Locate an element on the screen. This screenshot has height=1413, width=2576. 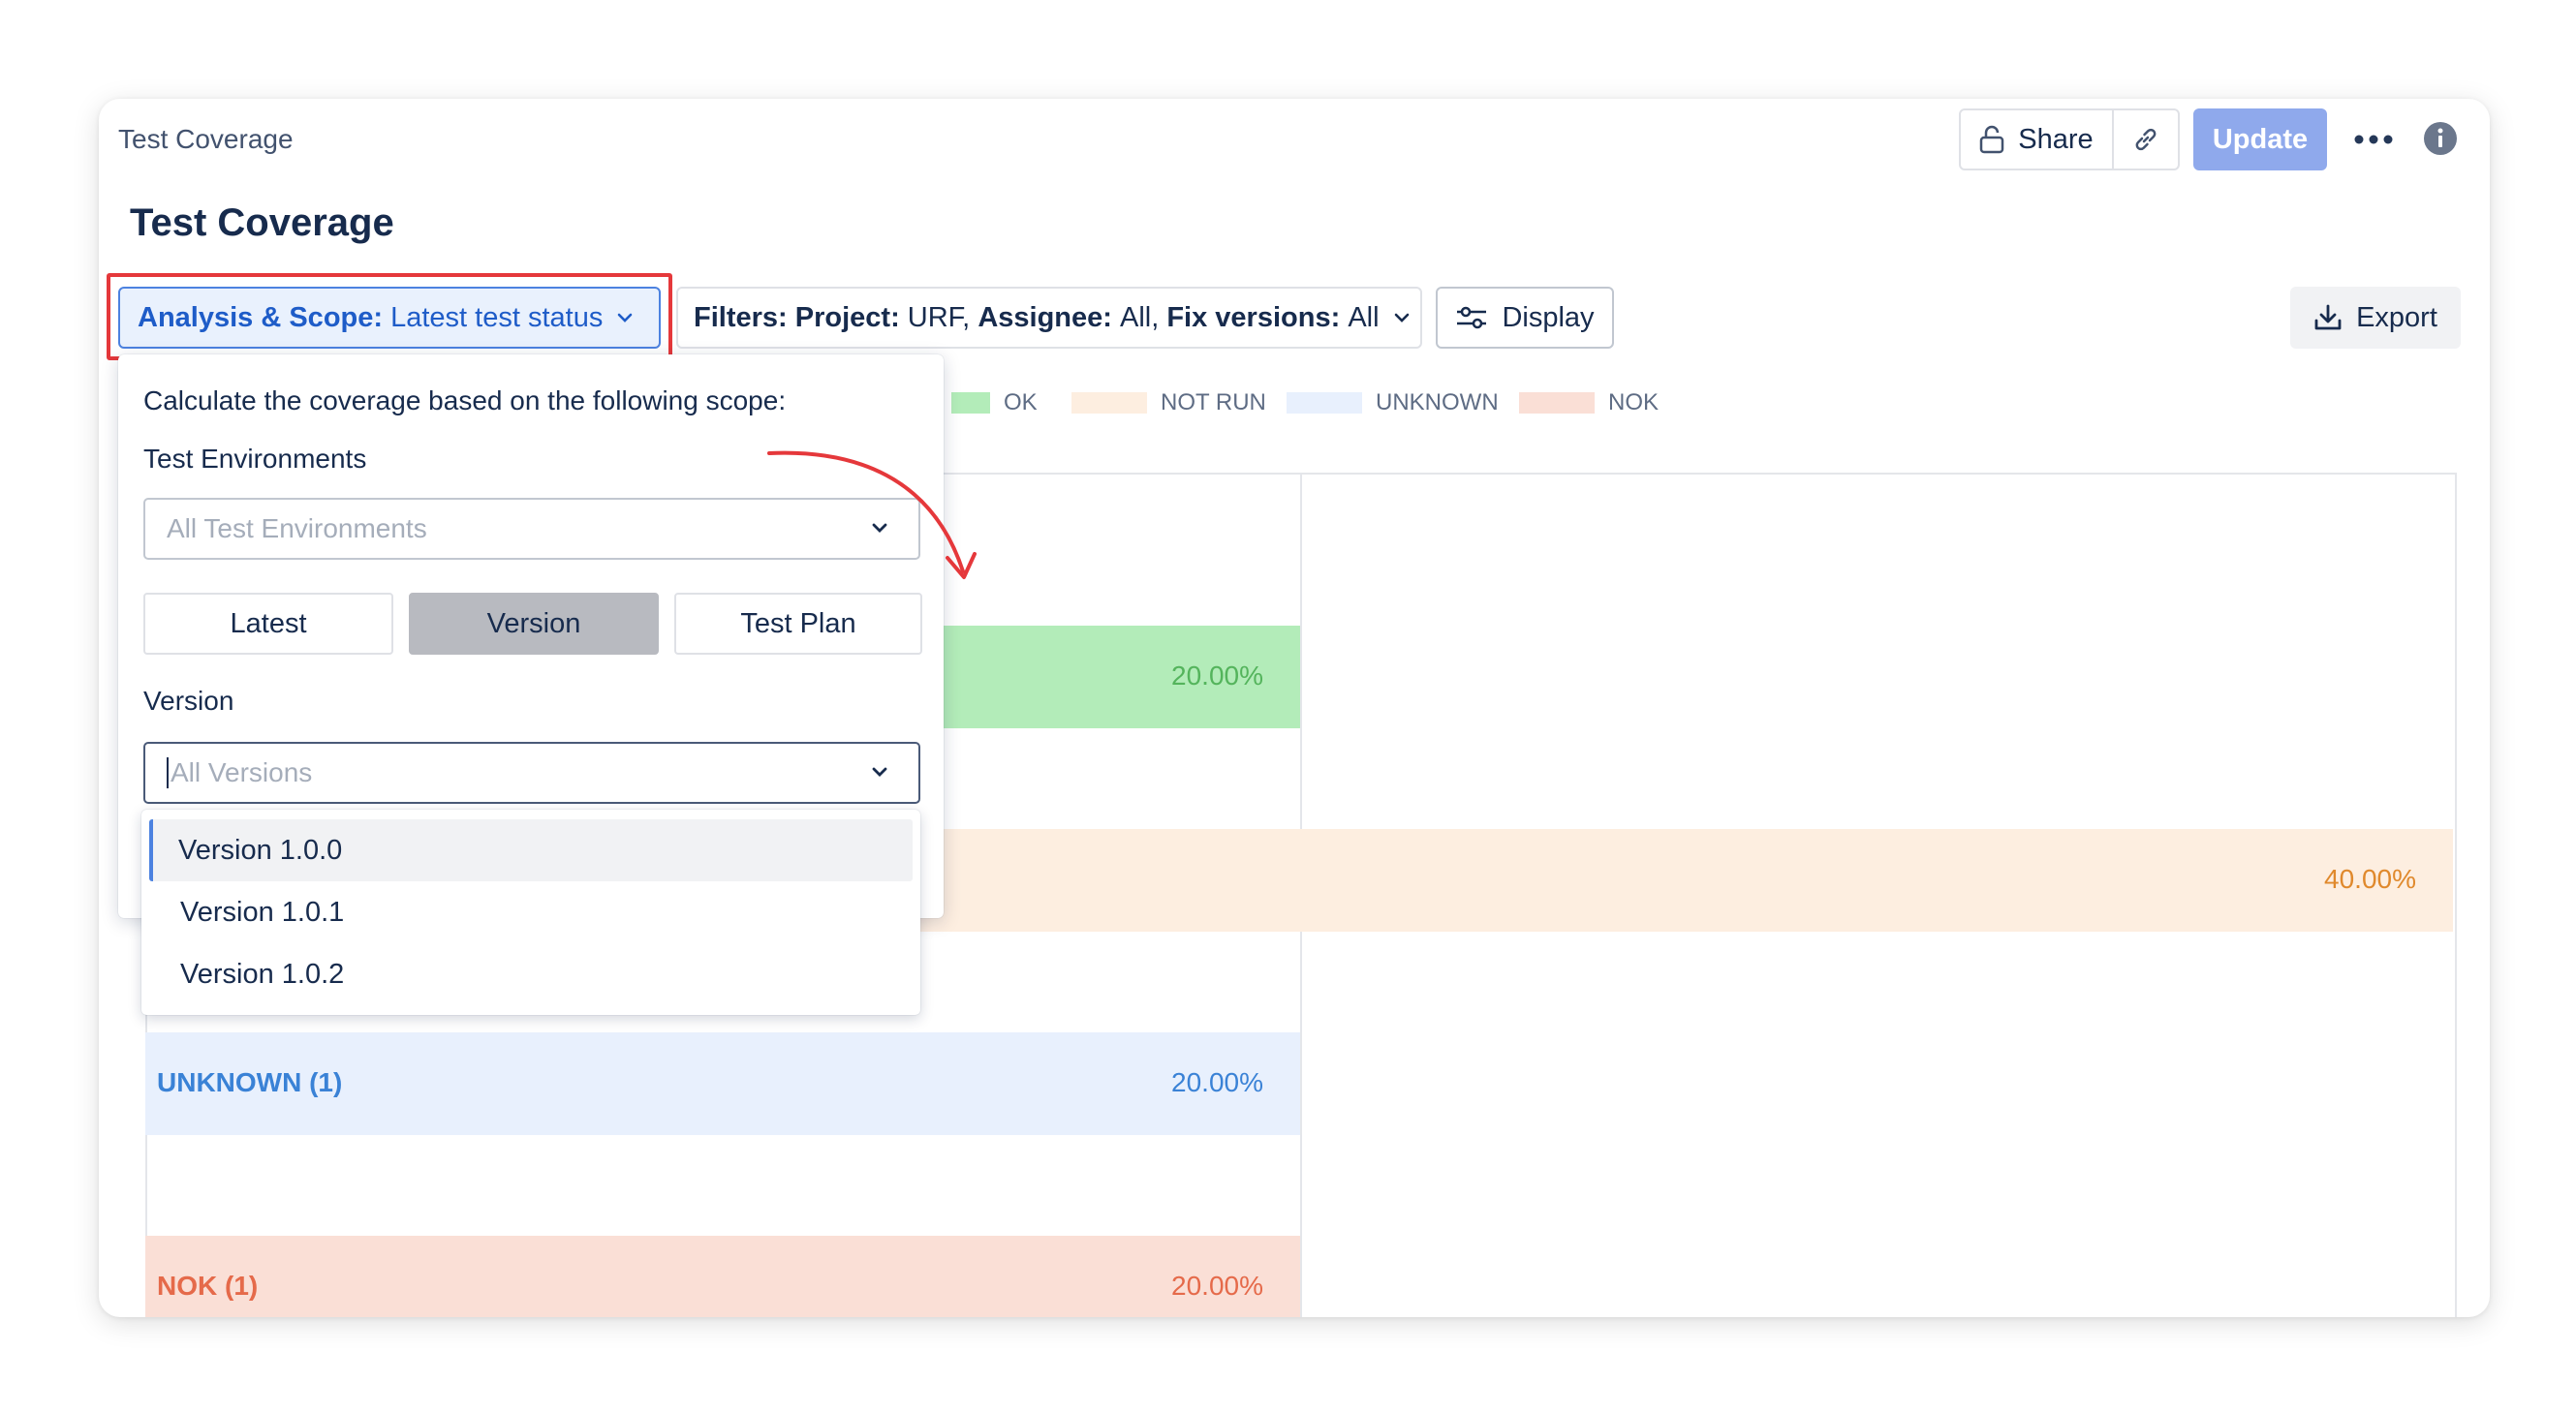
version-option: Version 1.0.2 is located at coordinates (531, 974).